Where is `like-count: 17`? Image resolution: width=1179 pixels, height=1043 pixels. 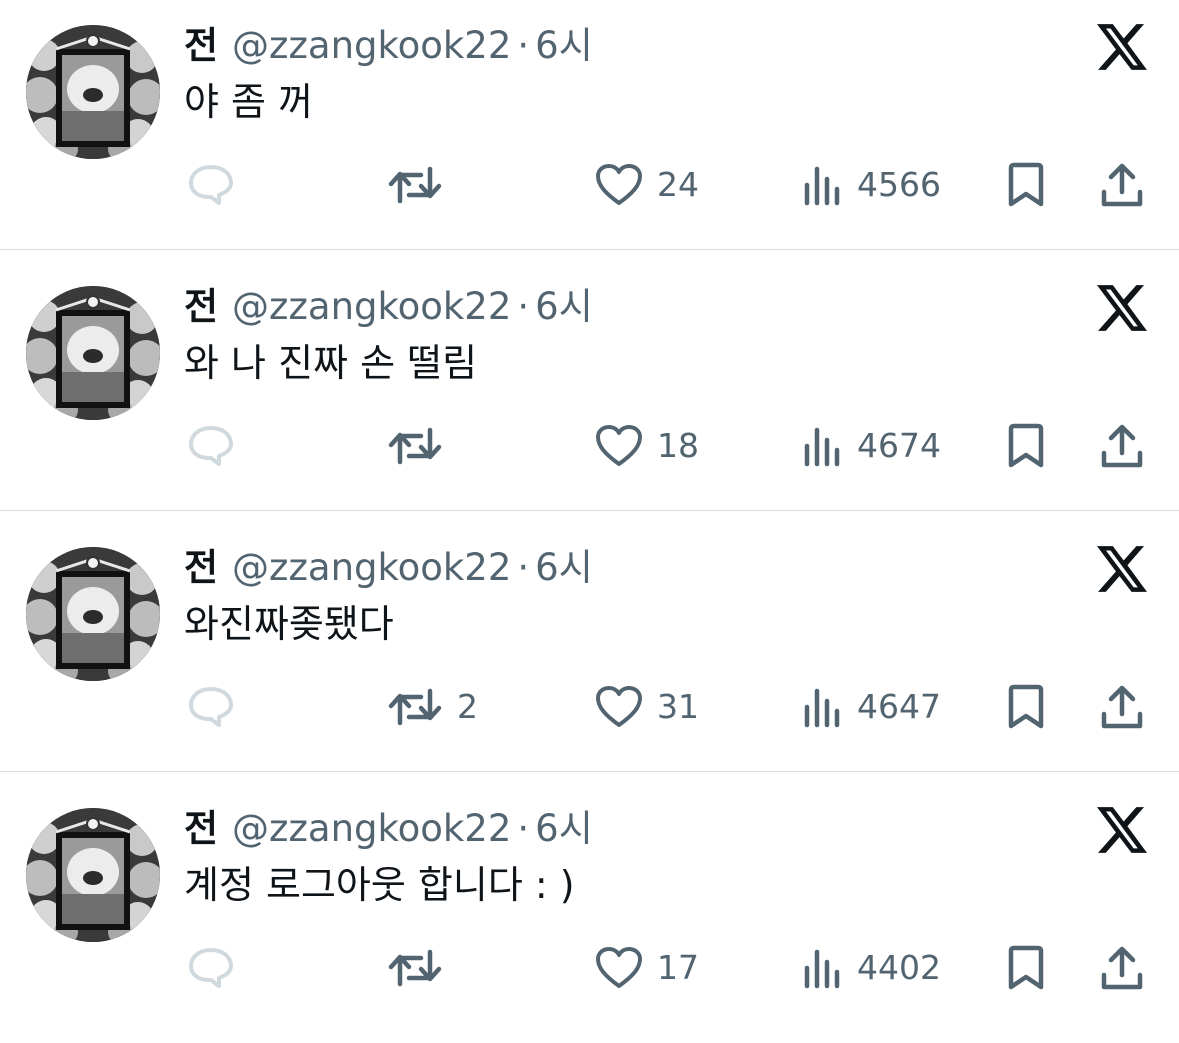 like-count: 17 is located at coordinates (678, 967).